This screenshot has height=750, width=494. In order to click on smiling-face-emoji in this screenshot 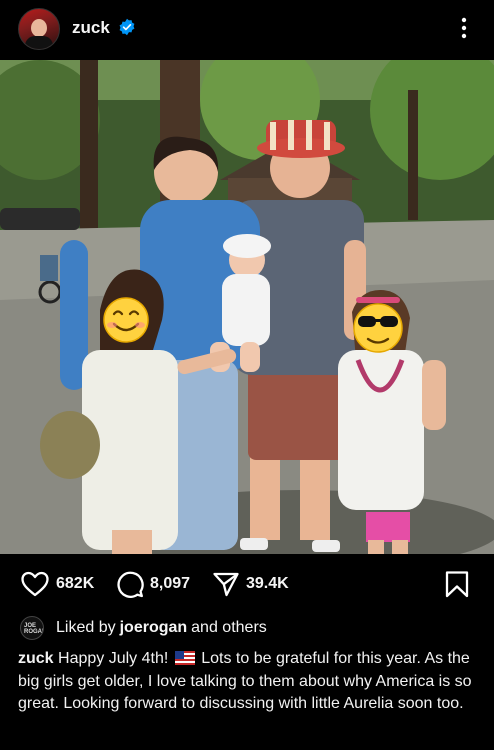, I will do `click(126, 320)`.